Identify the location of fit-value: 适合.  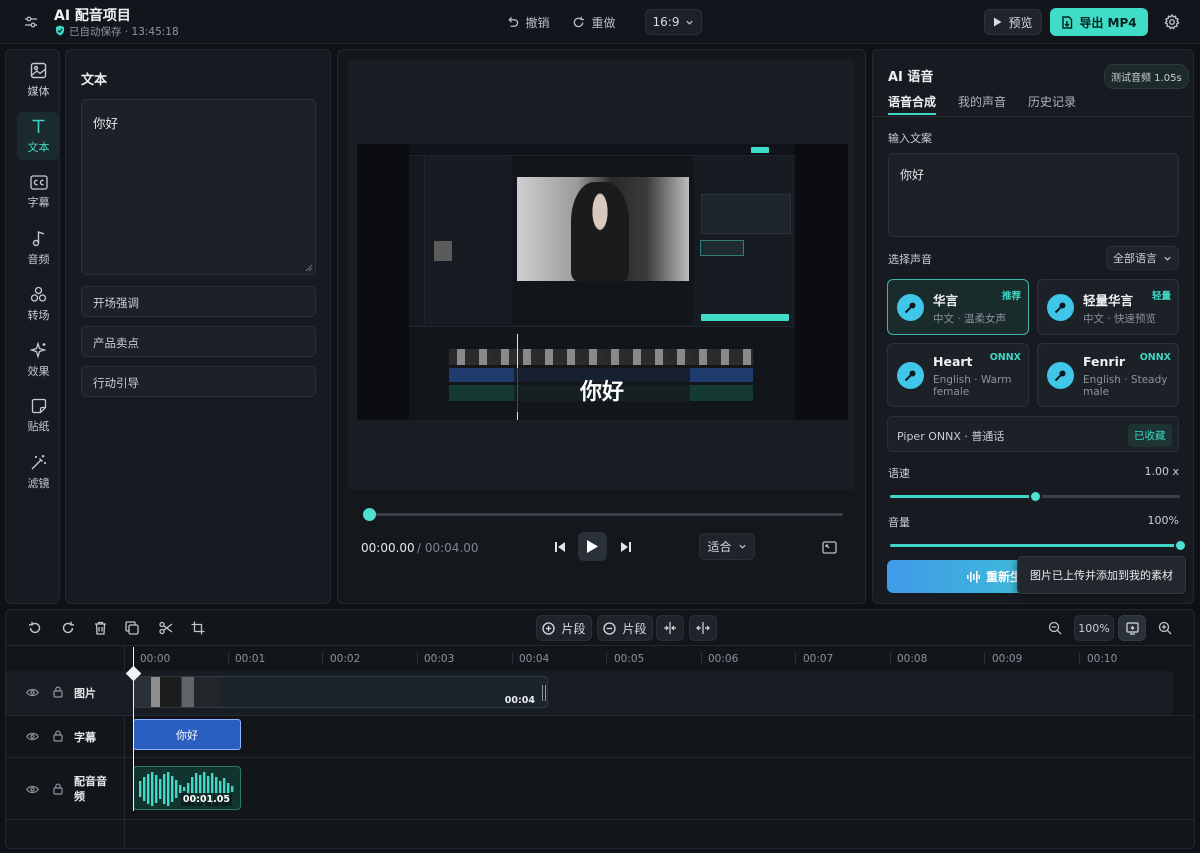
(719, 547).